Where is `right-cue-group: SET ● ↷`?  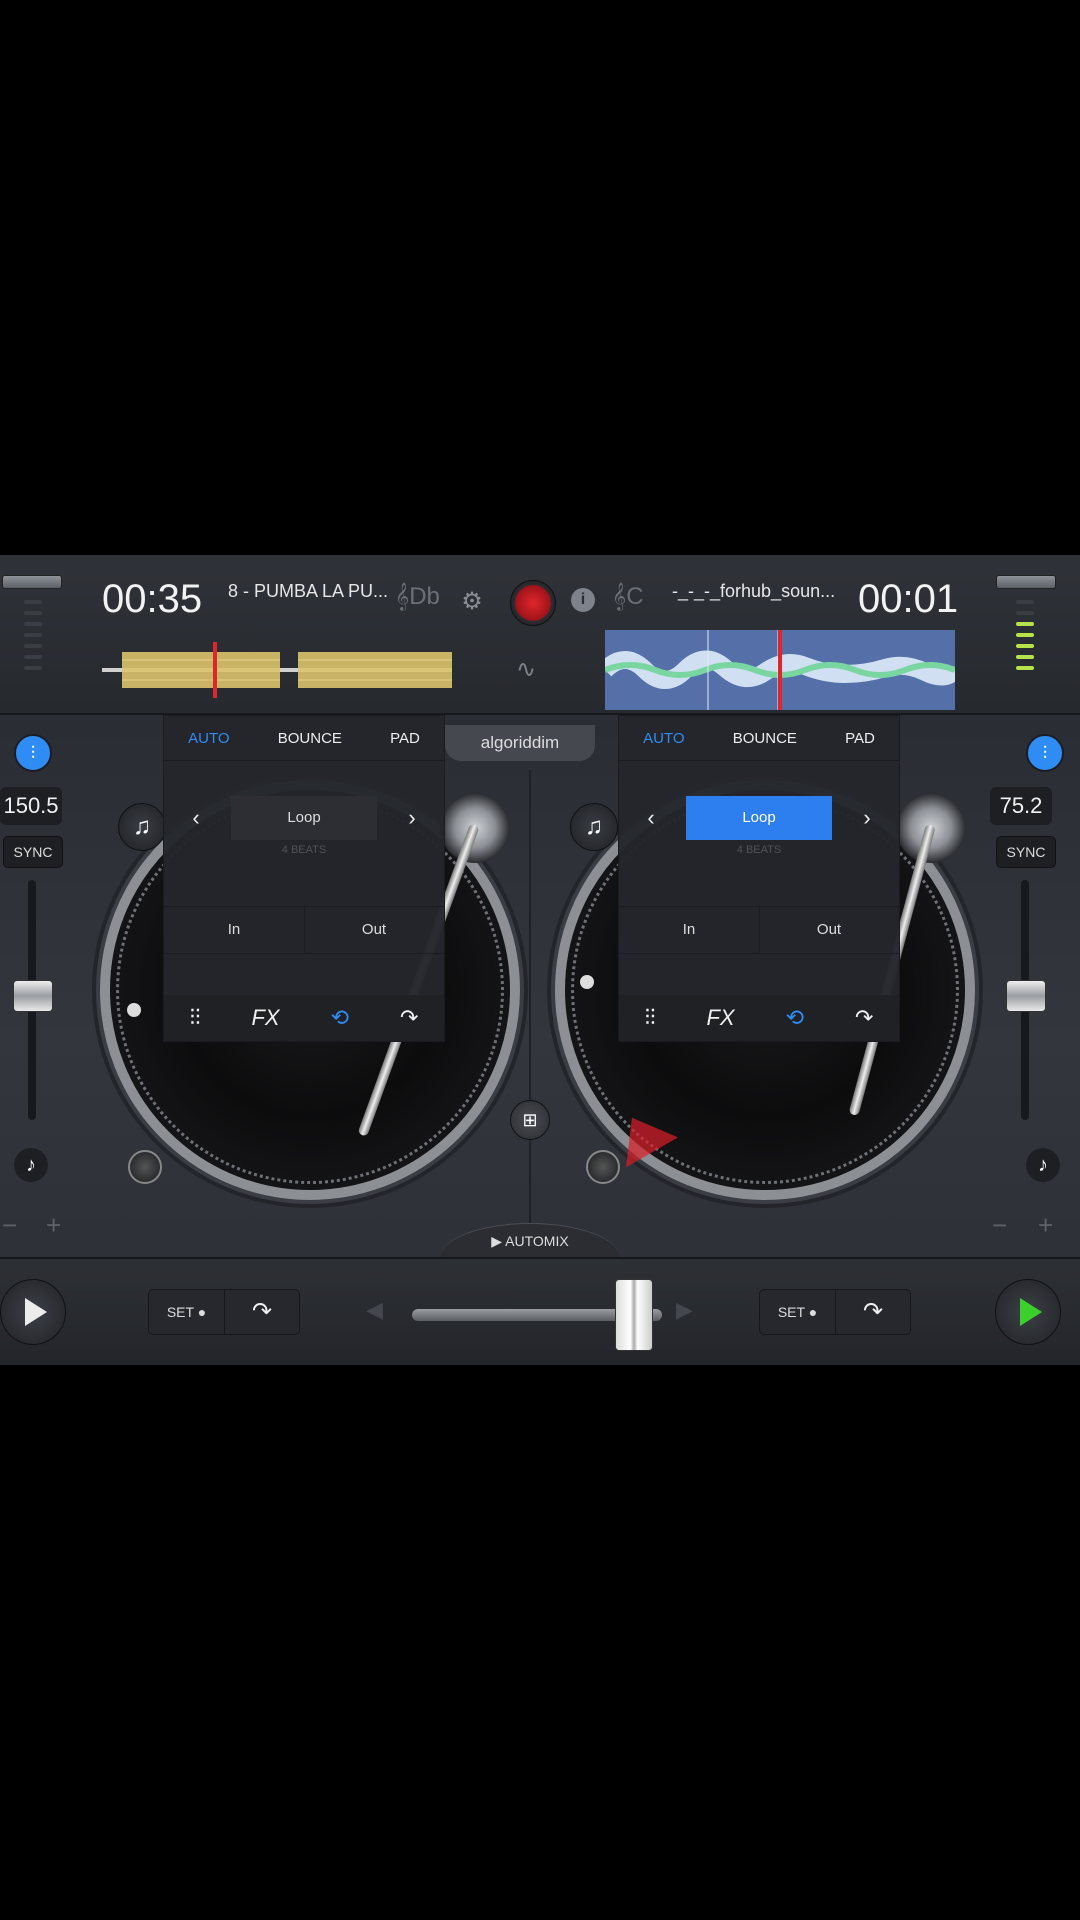 right-cue-group: SET ● ↷ is located at coordinates (835, 1312).